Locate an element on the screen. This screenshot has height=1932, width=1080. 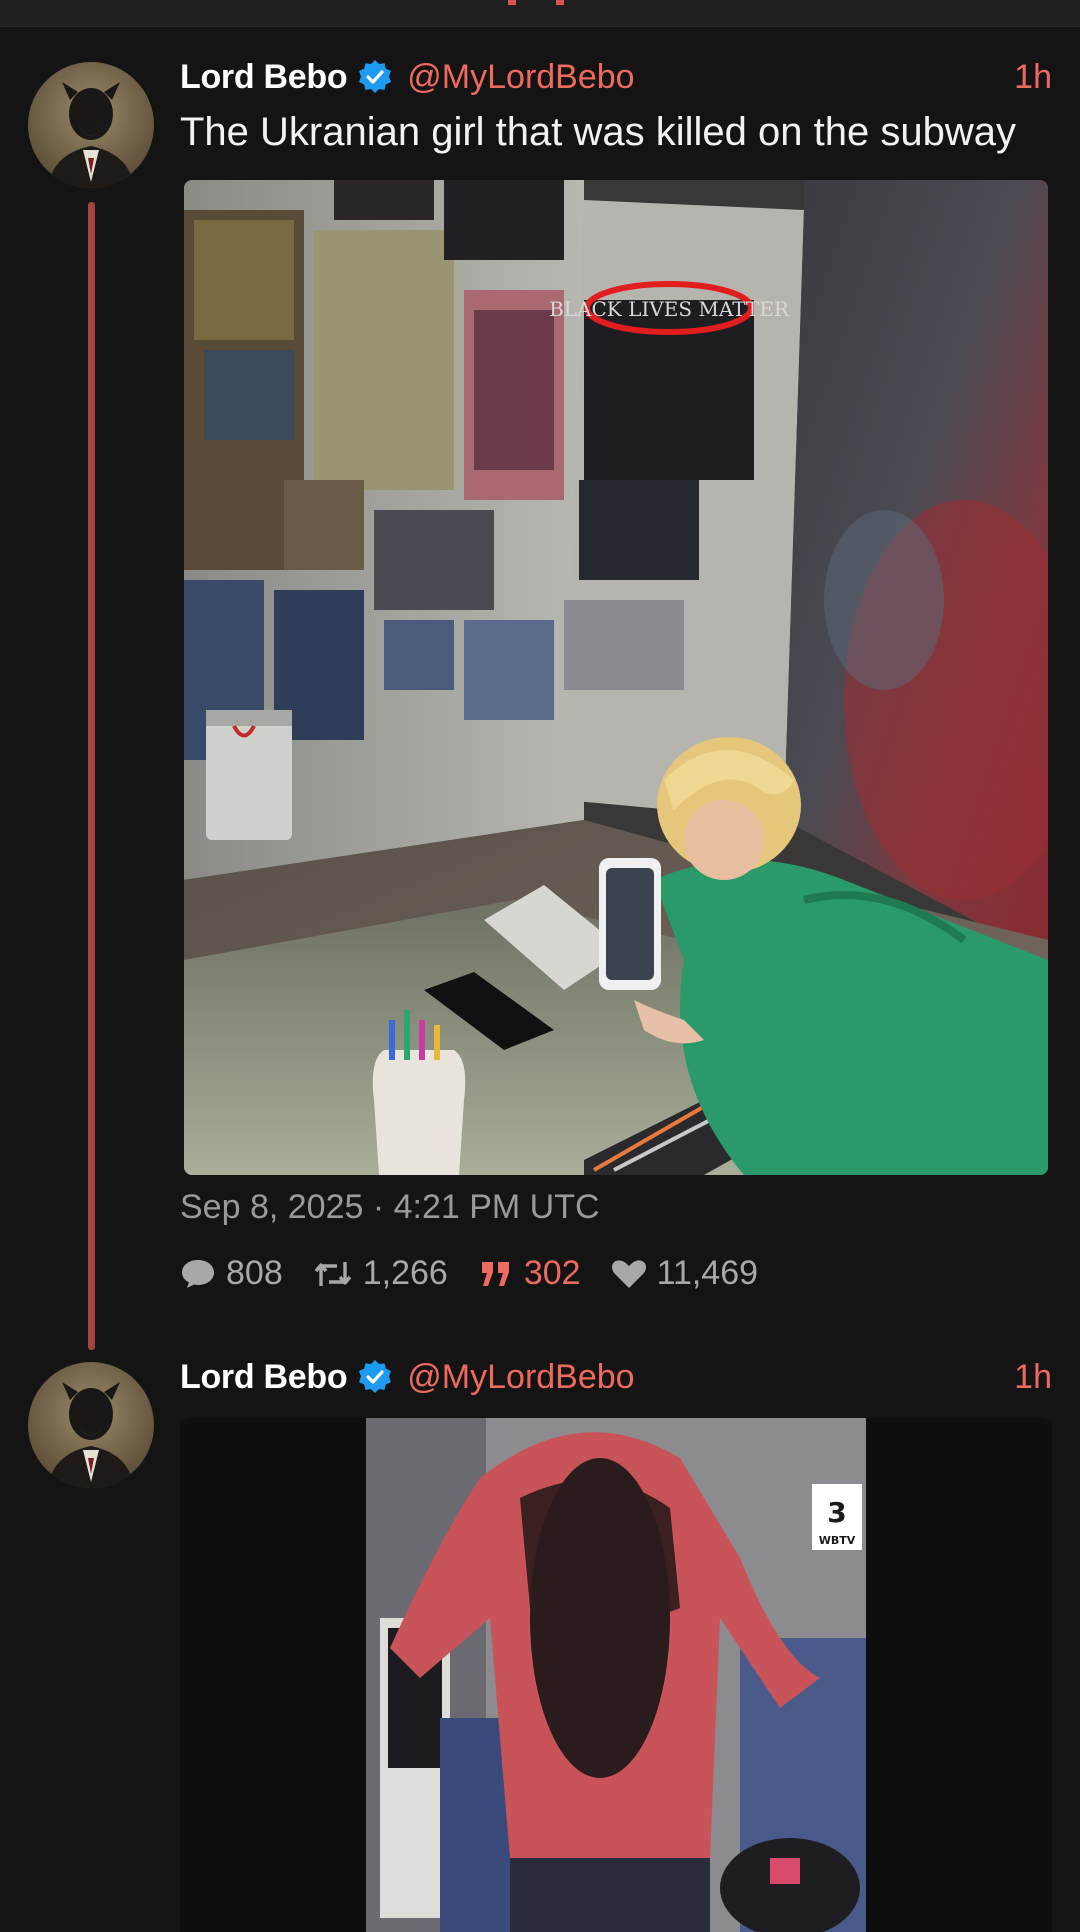
retweet-stat: 1,266 is located at coordinates (380, 1273).